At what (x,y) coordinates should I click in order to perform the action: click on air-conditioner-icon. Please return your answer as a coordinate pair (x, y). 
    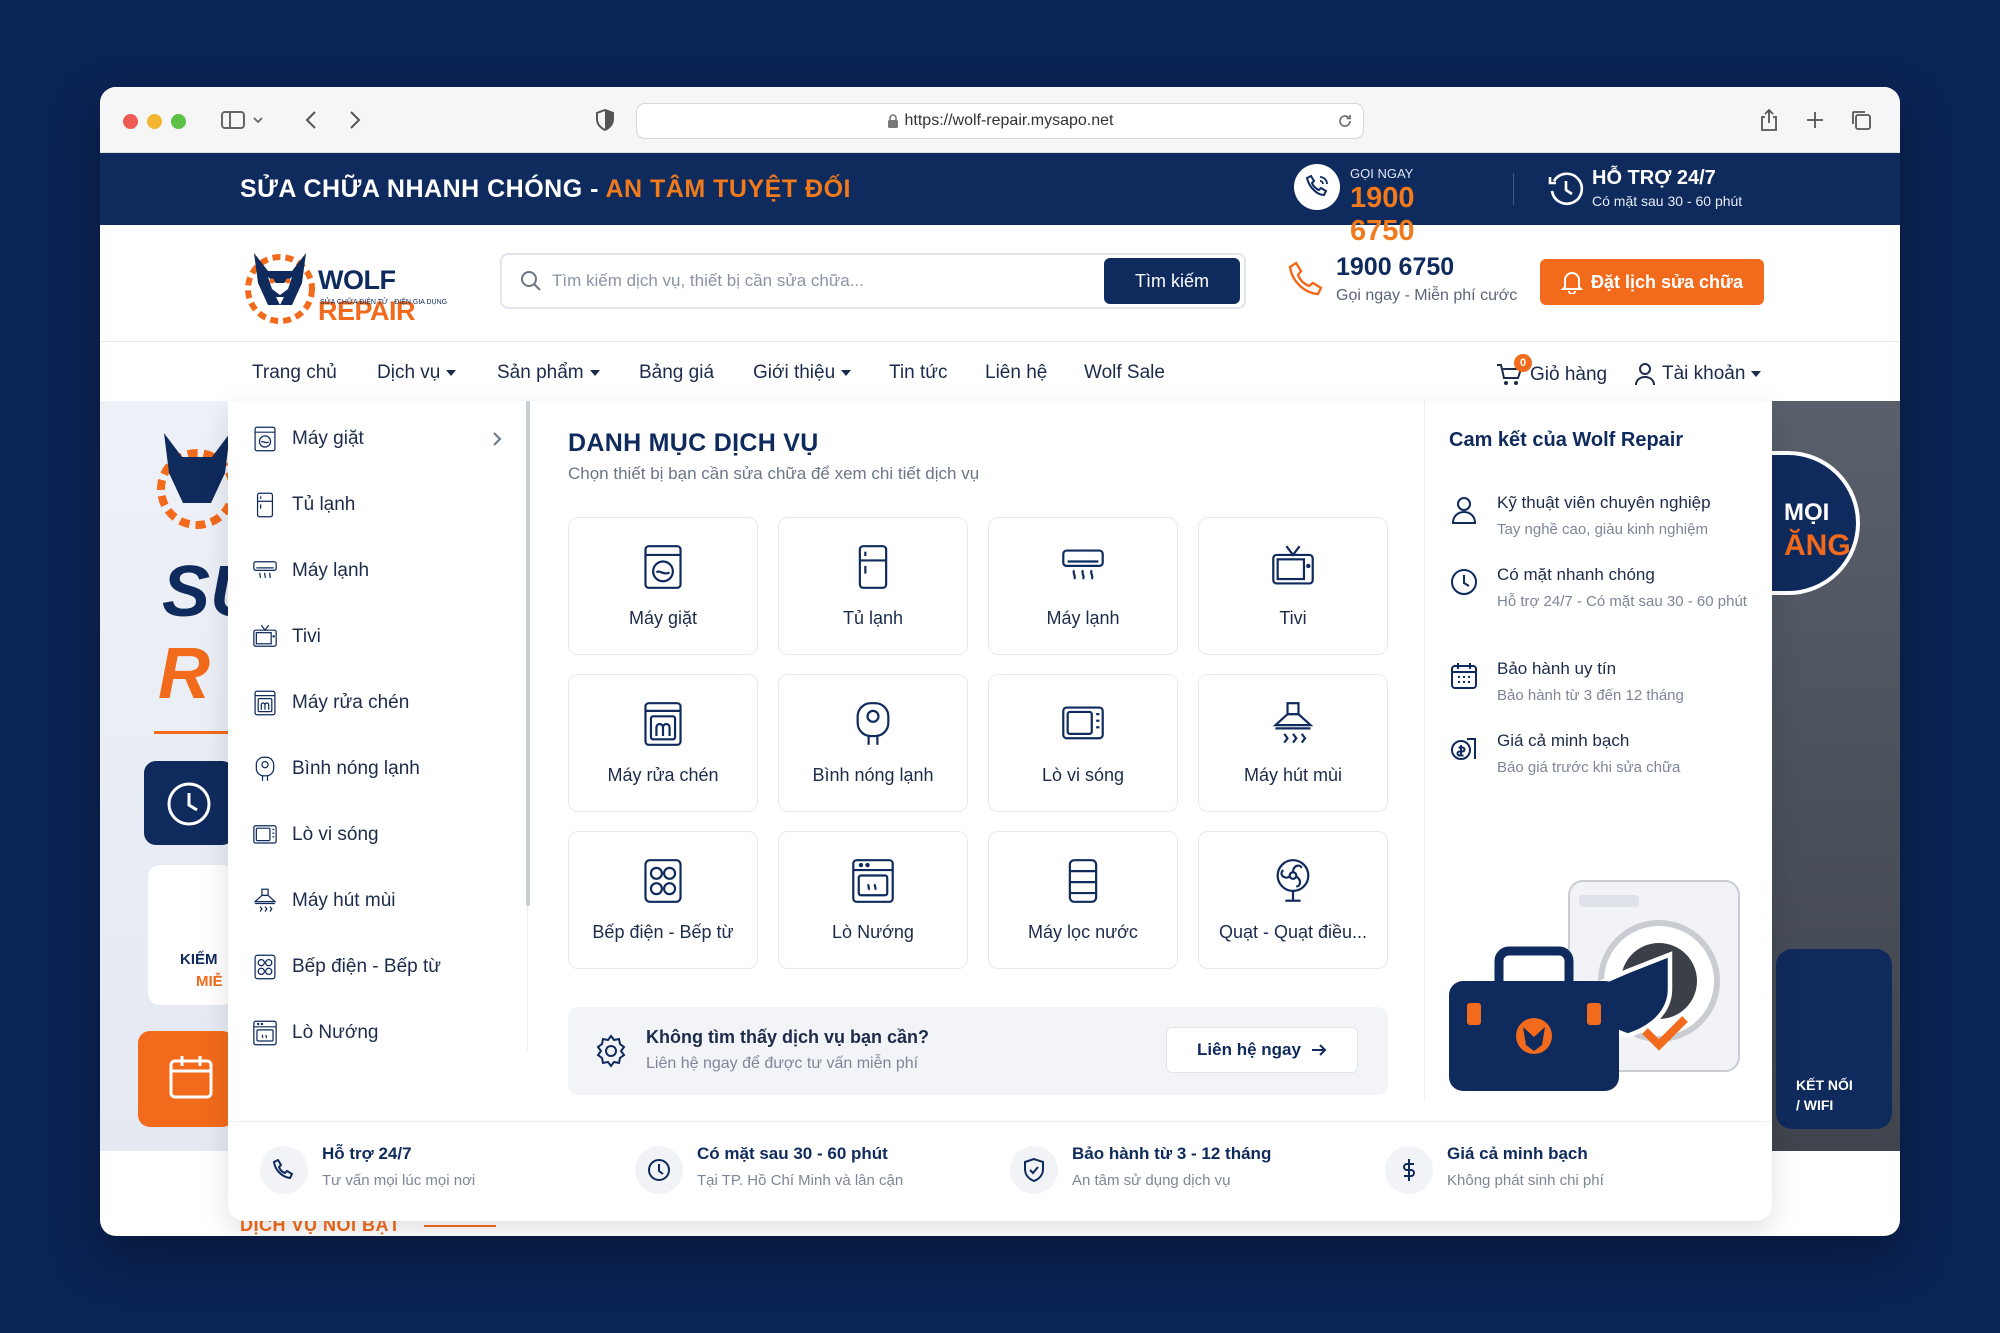
    Looking at the image, I should click on (1083, 564).